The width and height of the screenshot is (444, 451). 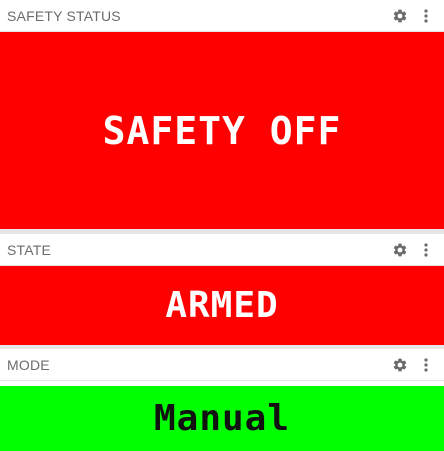 What do you see at coordinates (222, 250) in the screenshot?
I see `panel-header: STATE` at bounding box center [222, 250].